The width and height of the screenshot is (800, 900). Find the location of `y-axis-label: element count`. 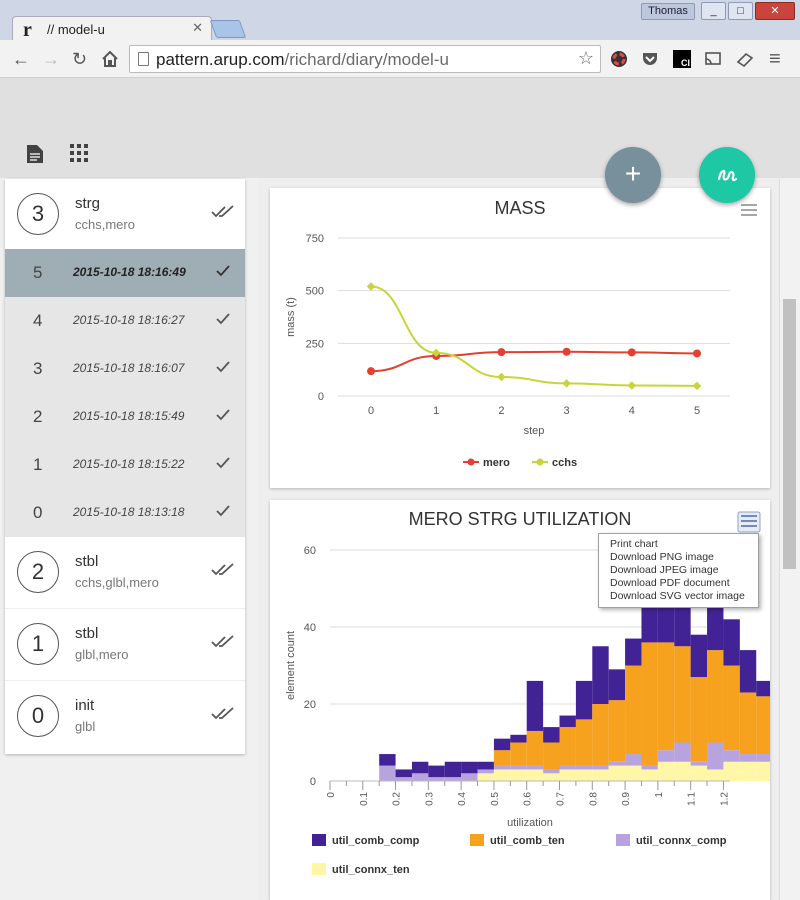

y-axis-label: element count is located at coordinates (291, 665).